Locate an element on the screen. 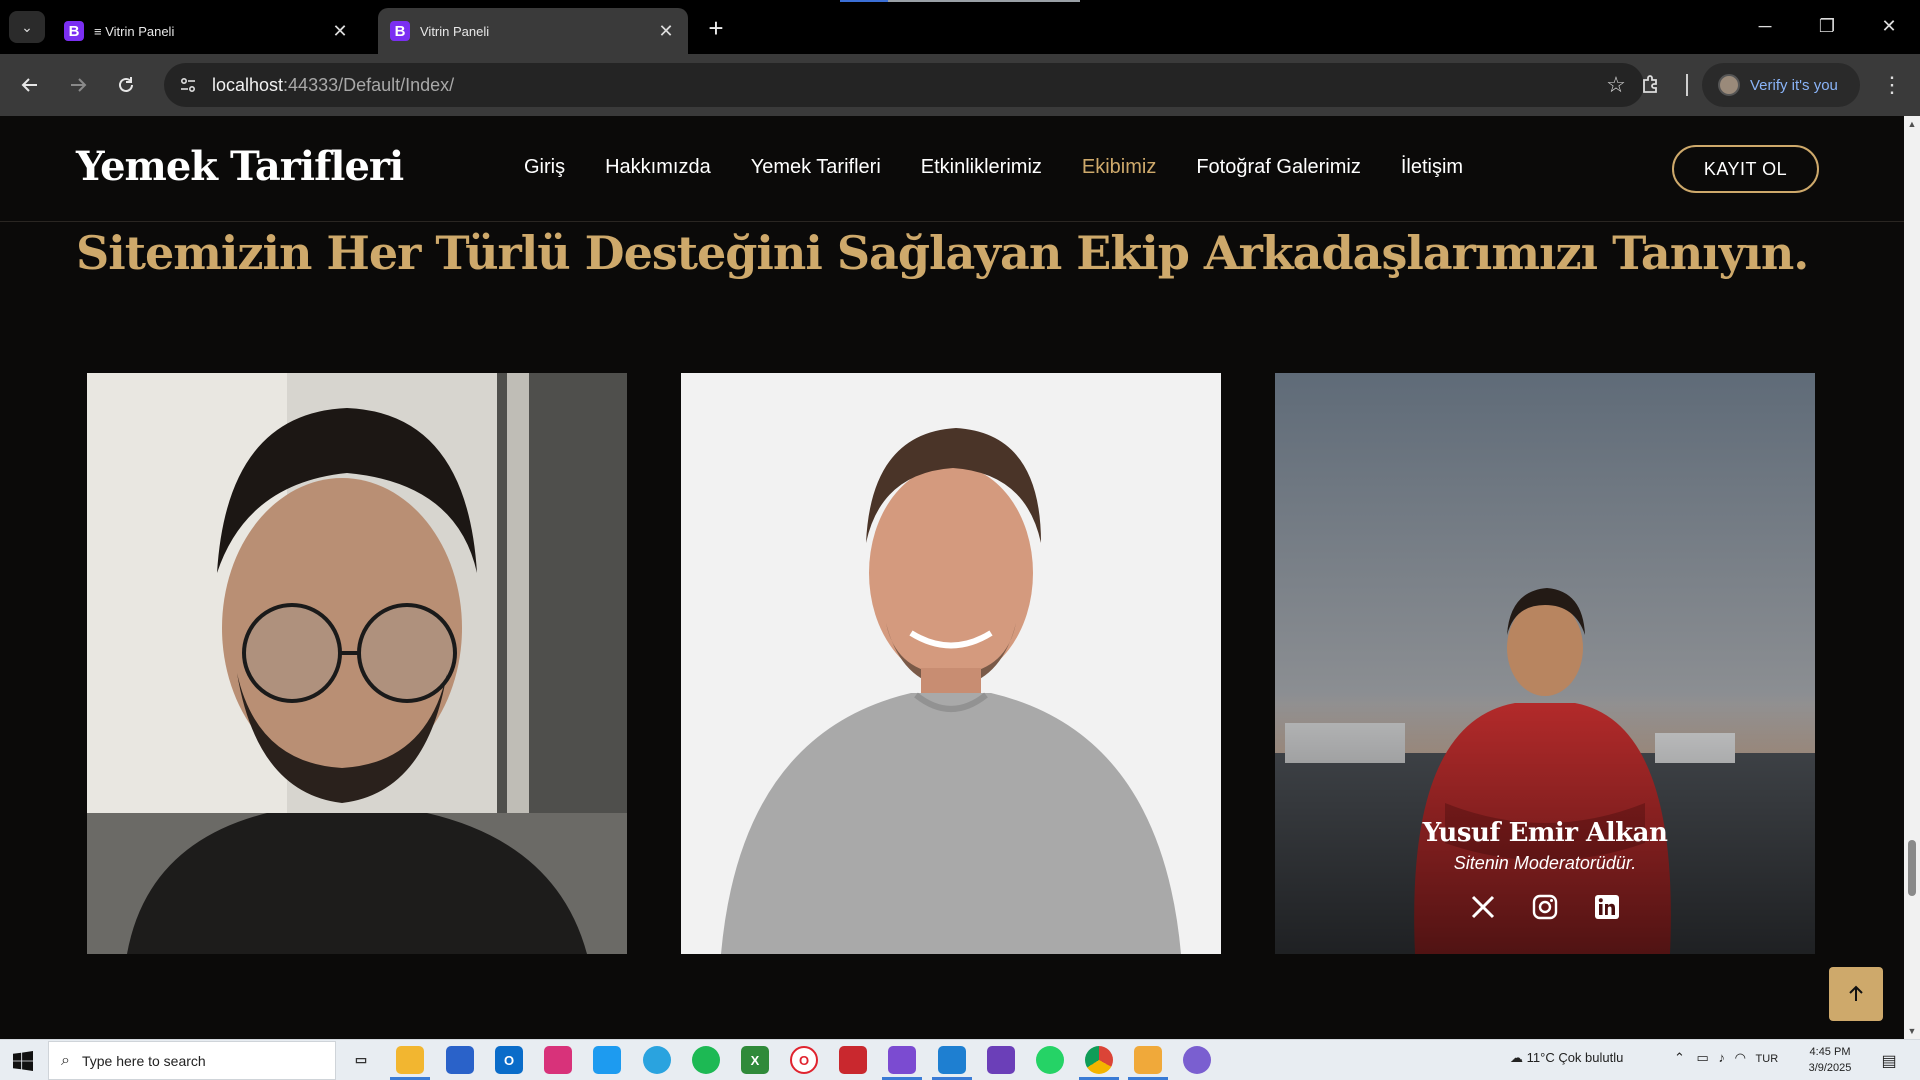 This screenshot has width=1920, height=1080. scroll-thumb is located at coordinates (1912, 868).